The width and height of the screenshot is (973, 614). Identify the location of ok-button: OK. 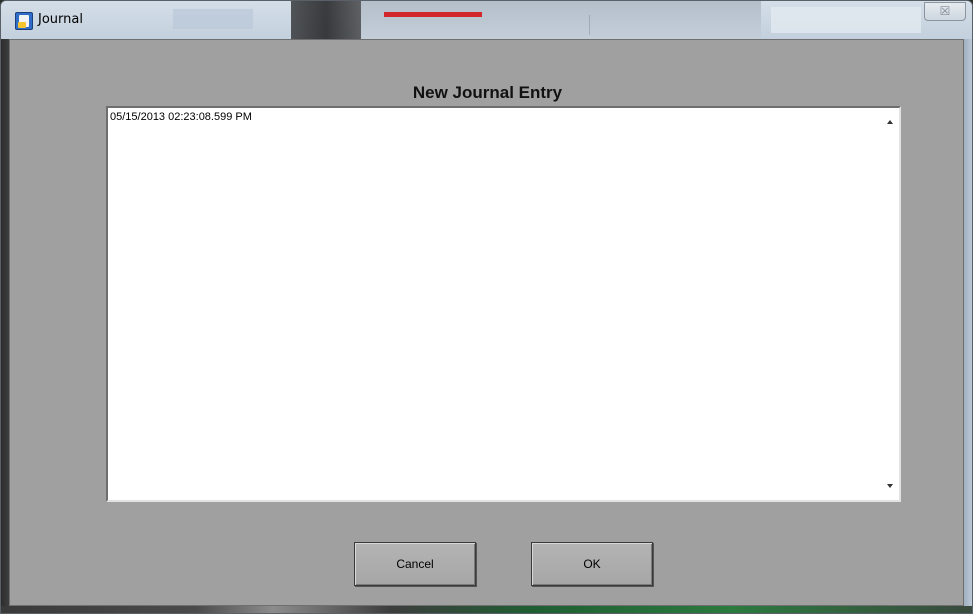
(592, 564).